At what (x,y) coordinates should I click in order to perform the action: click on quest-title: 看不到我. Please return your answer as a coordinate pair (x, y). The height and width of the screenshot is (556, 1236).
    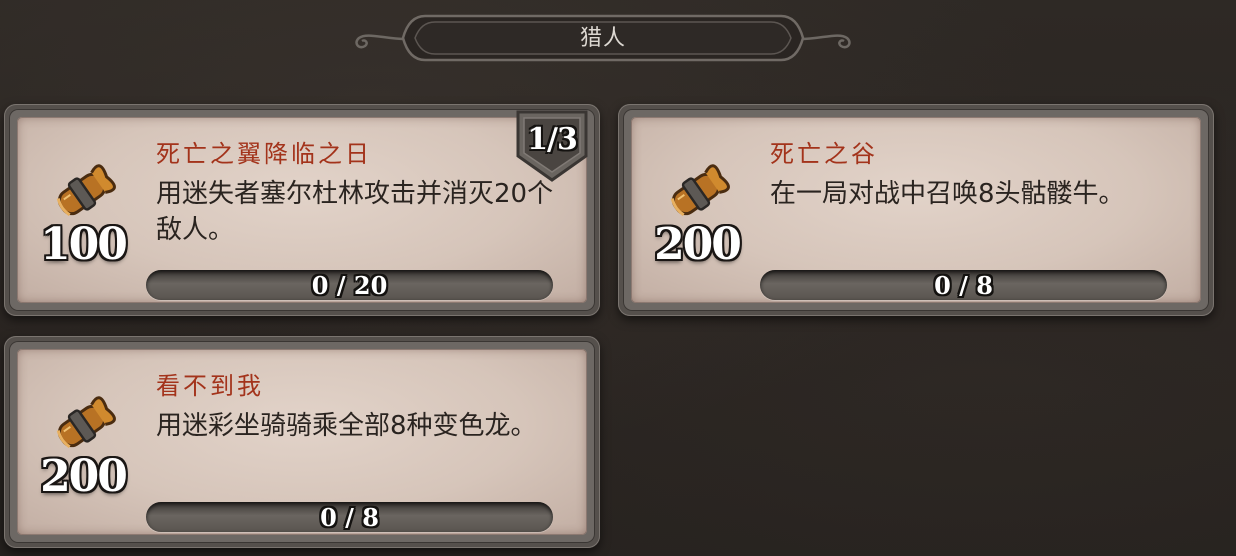
    Looking at the image, I should click on (210, 386).